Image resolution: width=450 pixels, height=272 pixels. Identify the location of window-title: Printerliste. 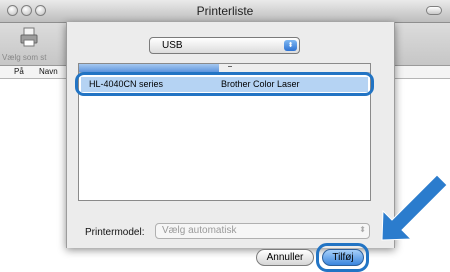
(225, 11).